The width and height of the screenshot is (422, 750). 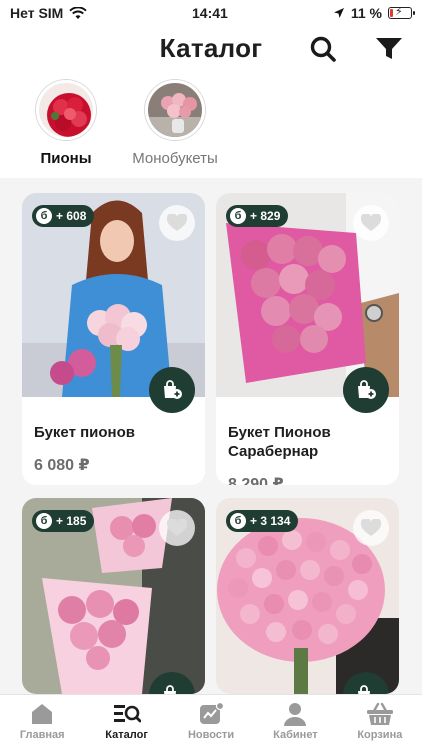 What do you see at coordinates (379, 713) in the screenshot?
I see `basket-icon` at bounding box center [379, 713].